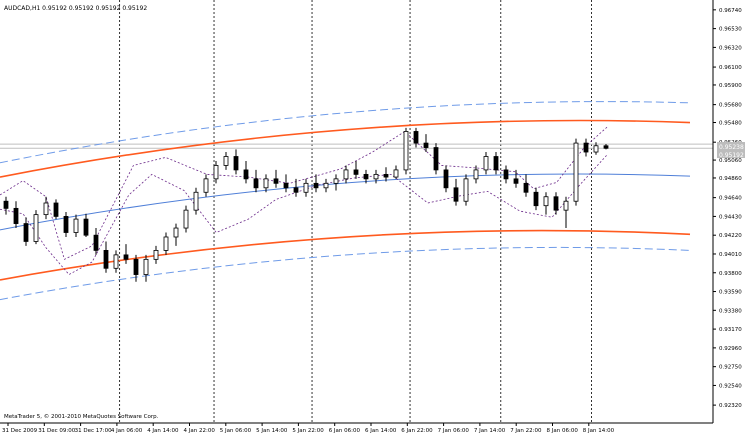 The width and height of the screenshot is (750, 438). Describe the element at coordinates (730, 124) in the screenshot. I see `y-tick-label: 0.95480` at that location.